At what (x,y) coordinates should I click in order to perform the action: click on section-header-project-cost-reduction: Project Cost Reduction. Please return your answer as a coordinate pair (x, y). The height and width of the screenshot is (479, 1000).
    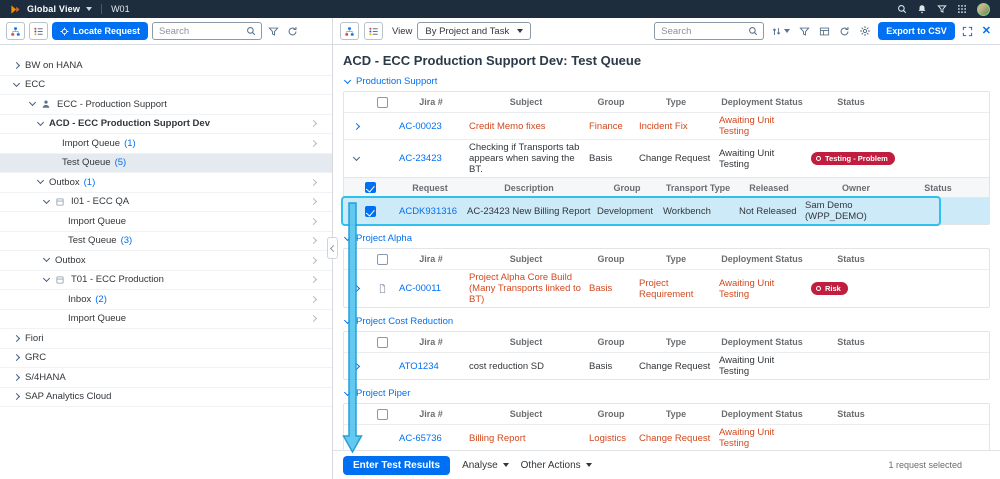
    Looking at the image, I should click on (666, 321).